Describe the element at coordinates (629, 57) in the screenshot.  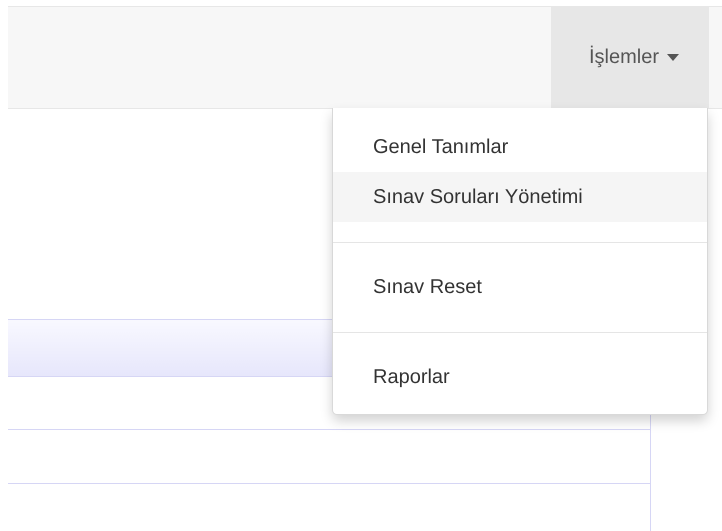
I see `operations-dropdown-toggle: İşlemler` at that location.